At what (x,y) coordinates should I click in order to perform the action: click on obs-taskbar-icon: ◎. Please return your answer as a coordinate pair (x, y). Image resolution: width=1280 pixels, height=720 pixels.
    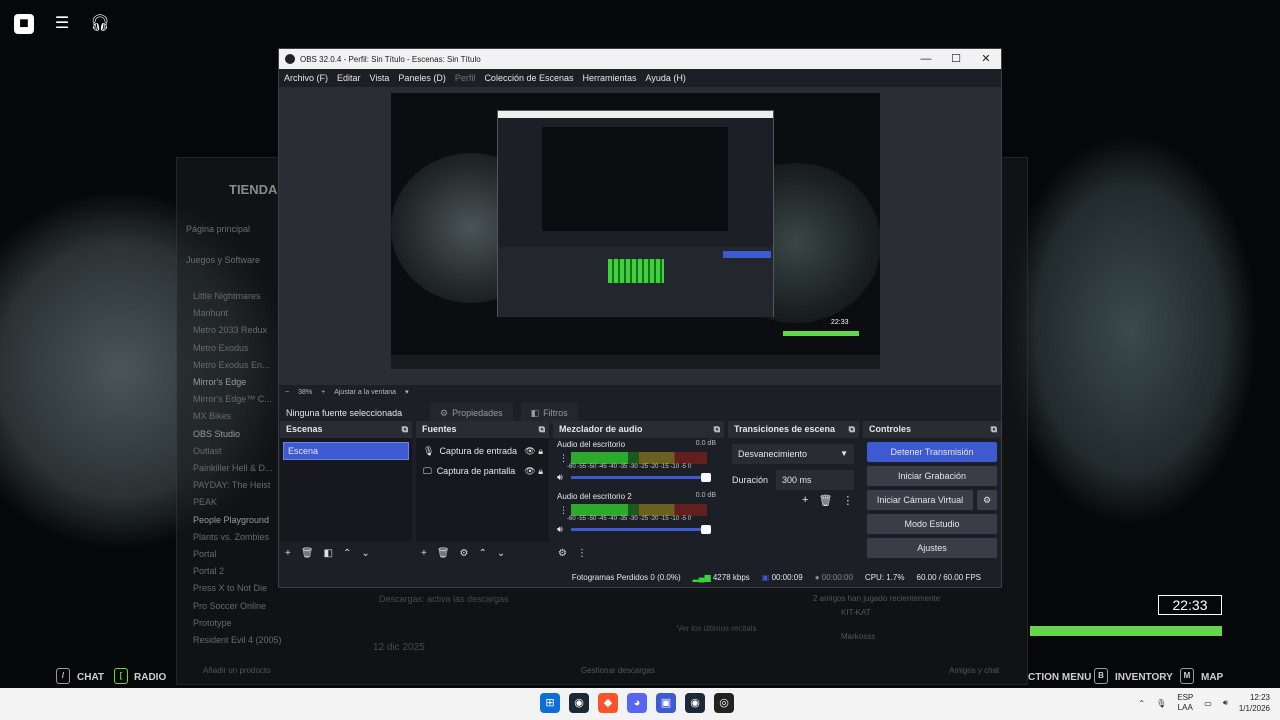
    Looking at the image, I should click on (724, 703).